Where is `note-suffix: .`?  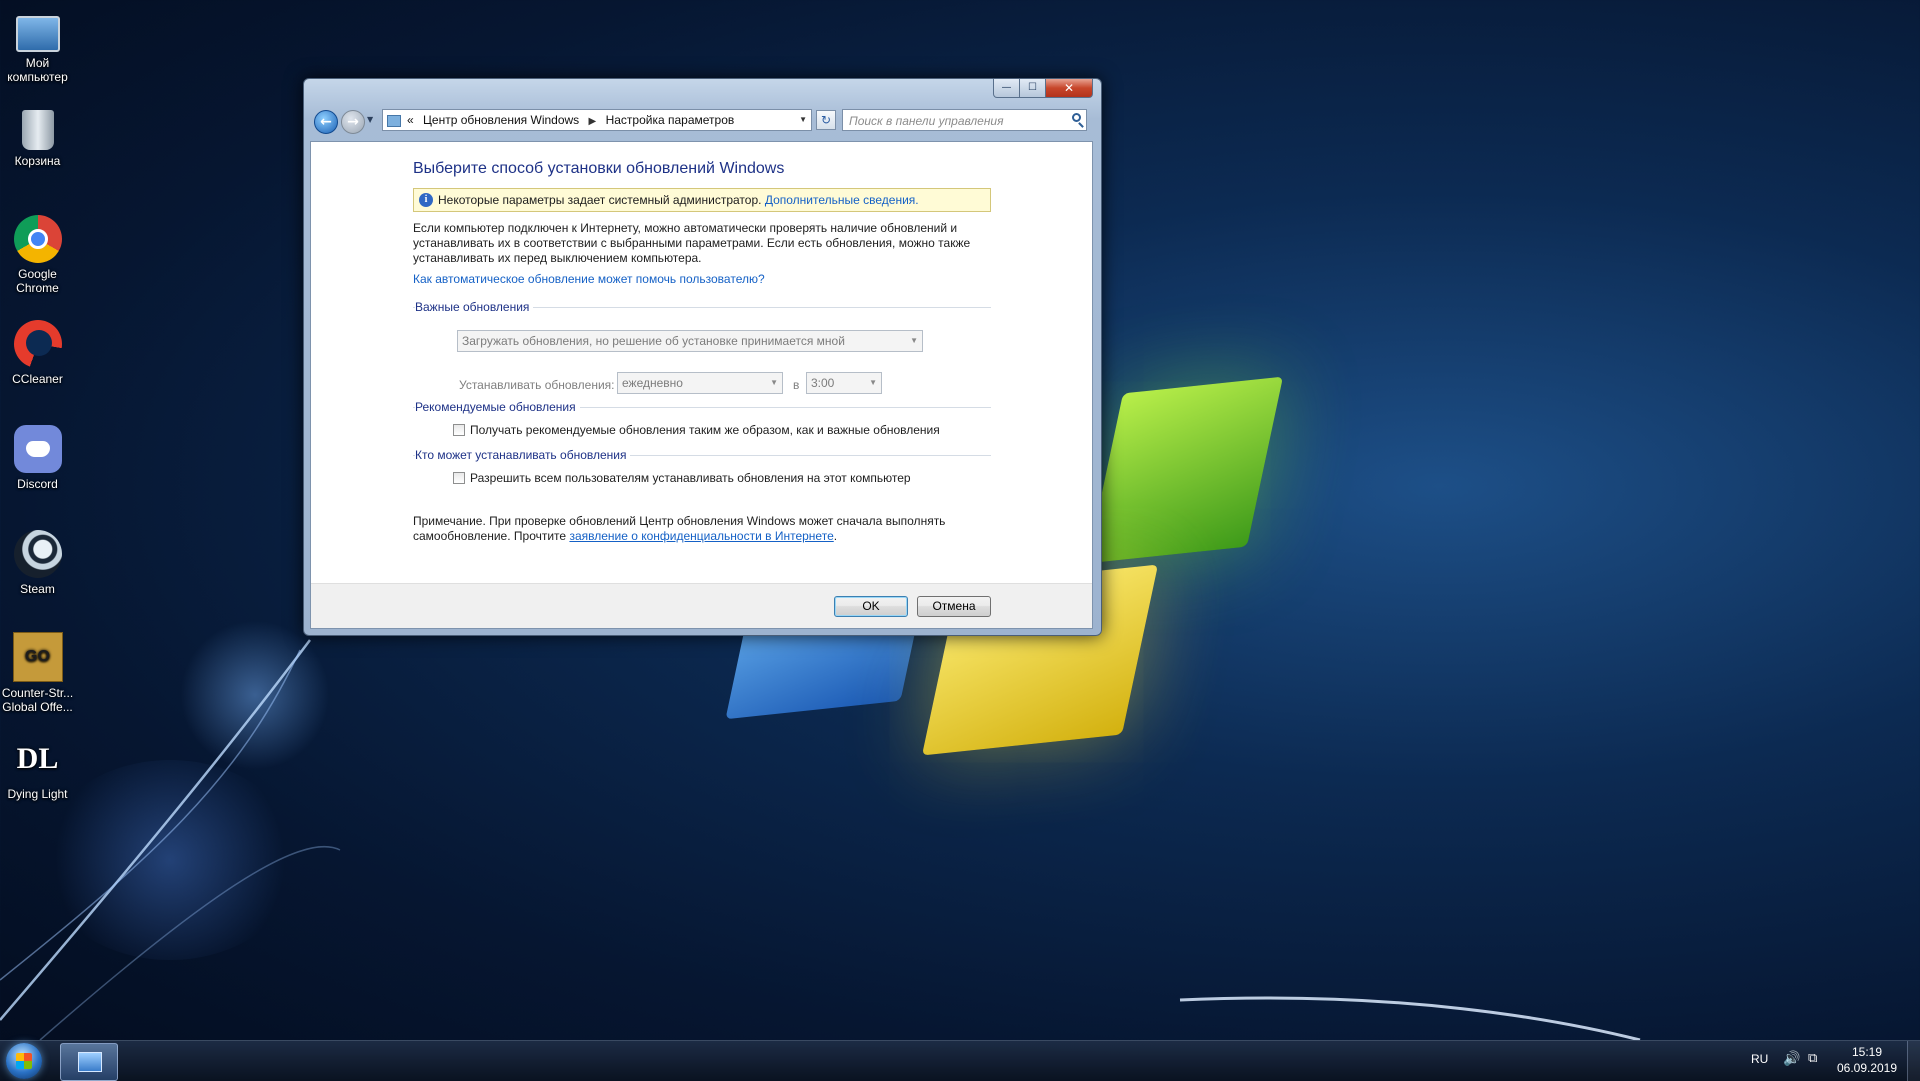 note-suffix: . is located at coordinates (835, 536).